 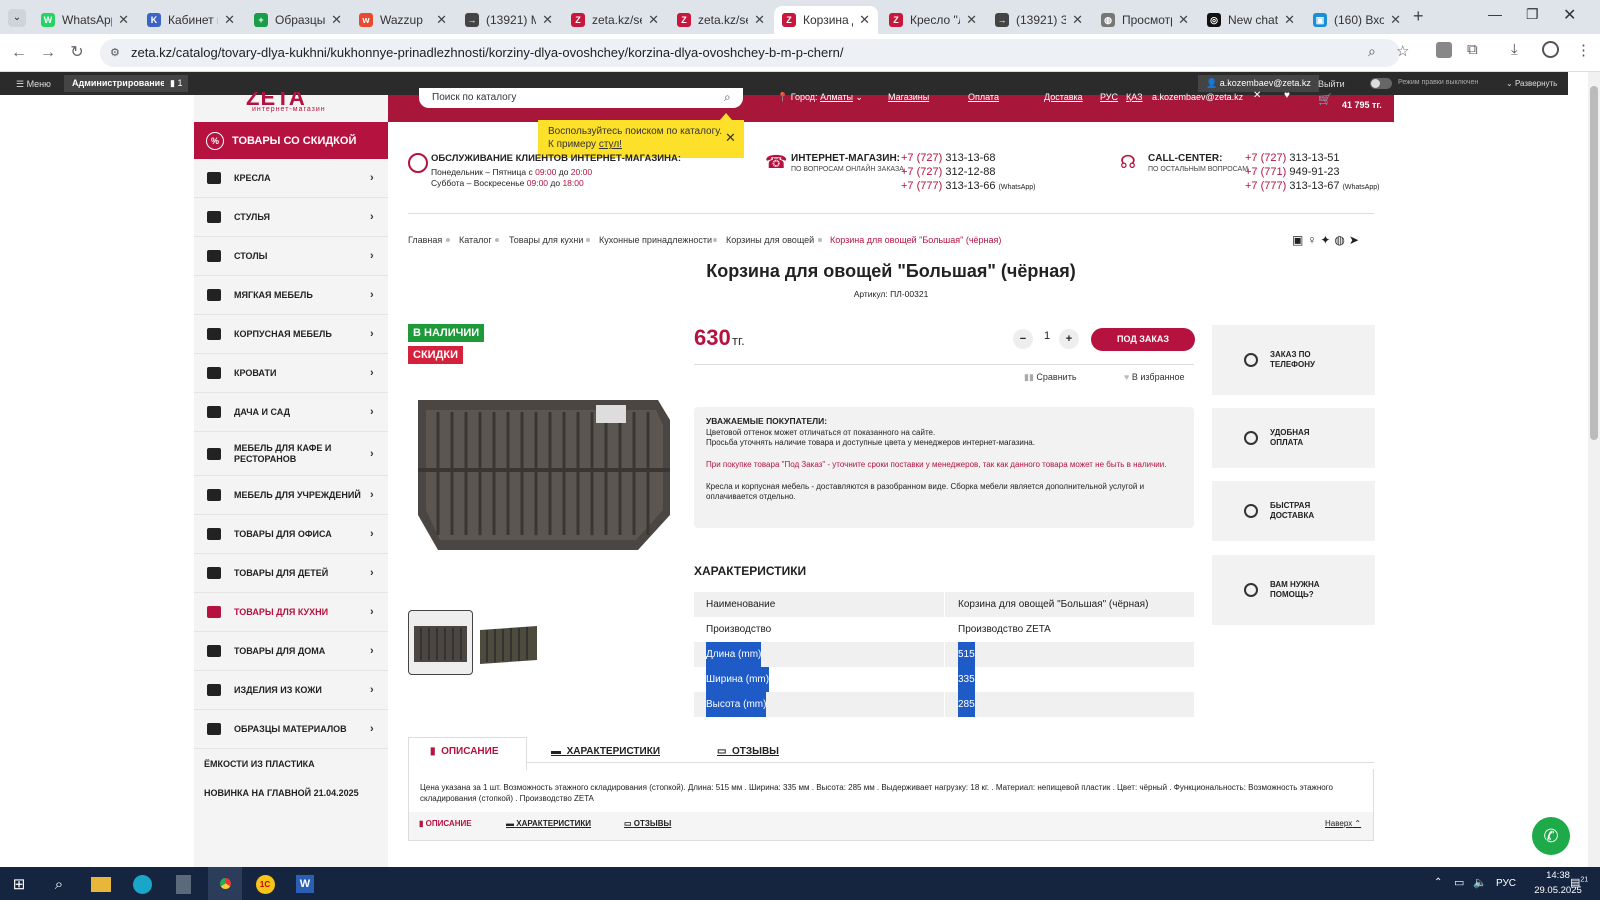 I want to click on admin-menu-button: ☰ Меню, so click(x=33, y=84).